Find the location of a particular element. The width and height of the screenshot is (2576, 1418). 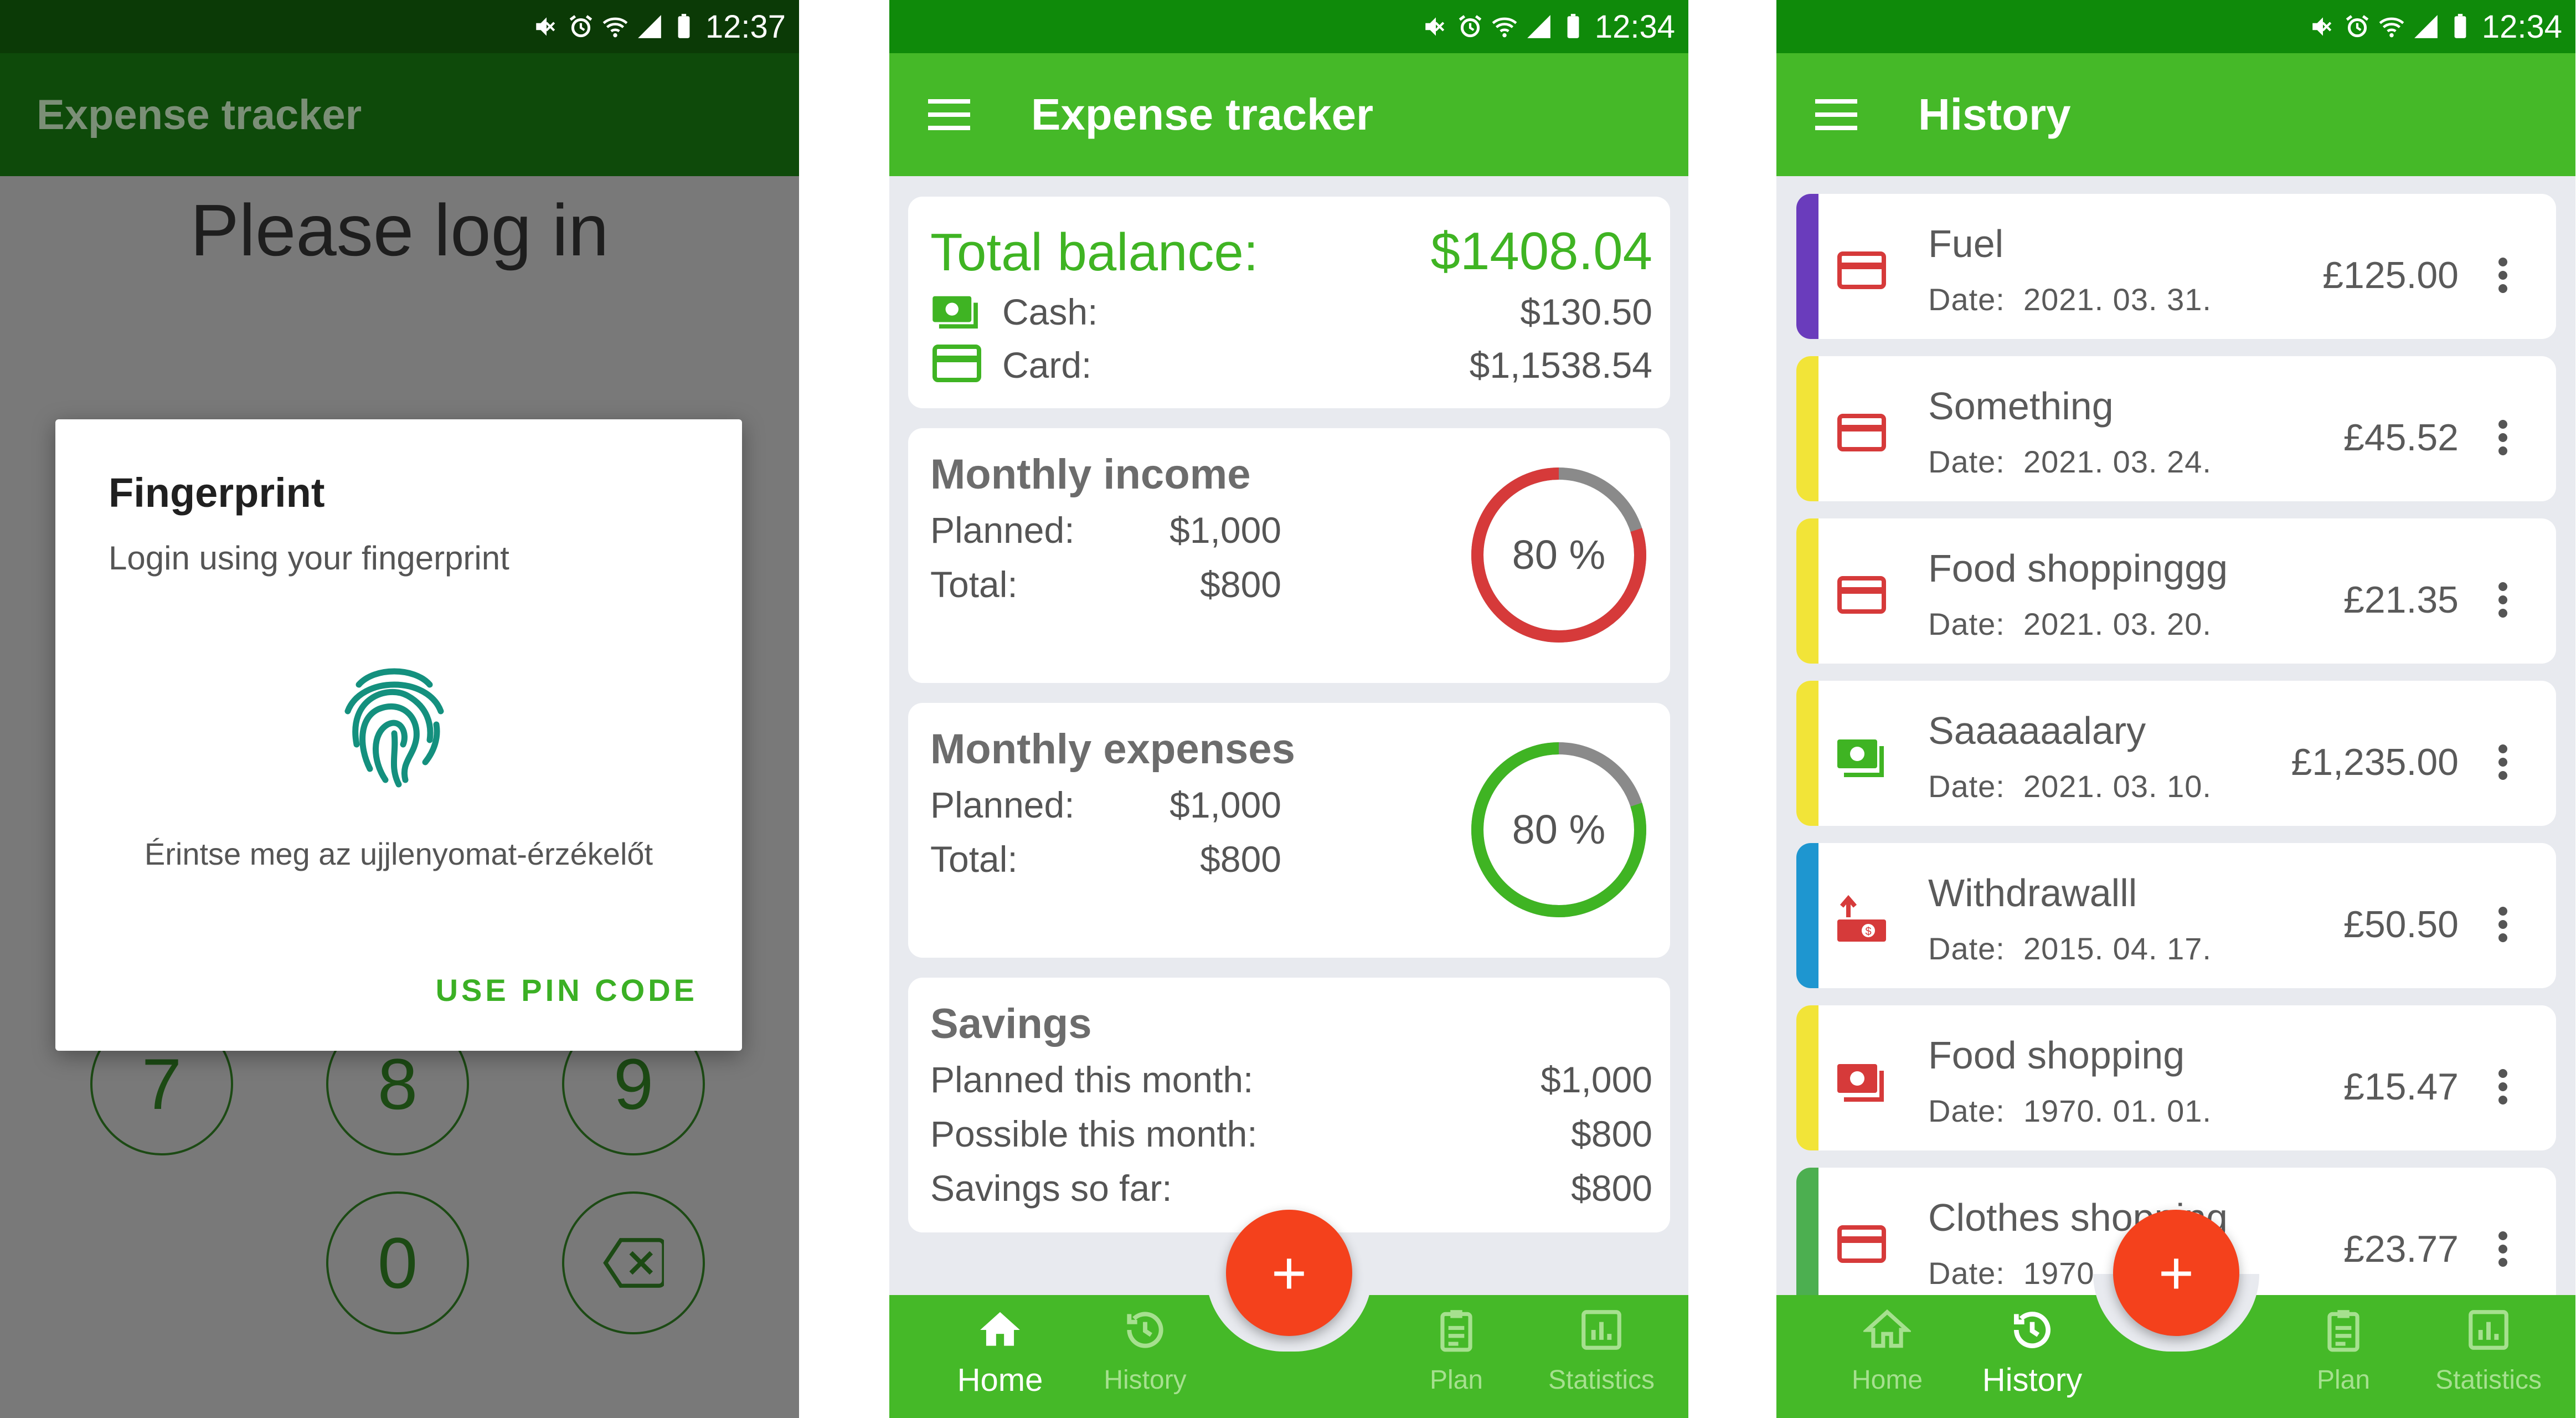

item-amount: £125.00 is located at coordinates (2390, 275).